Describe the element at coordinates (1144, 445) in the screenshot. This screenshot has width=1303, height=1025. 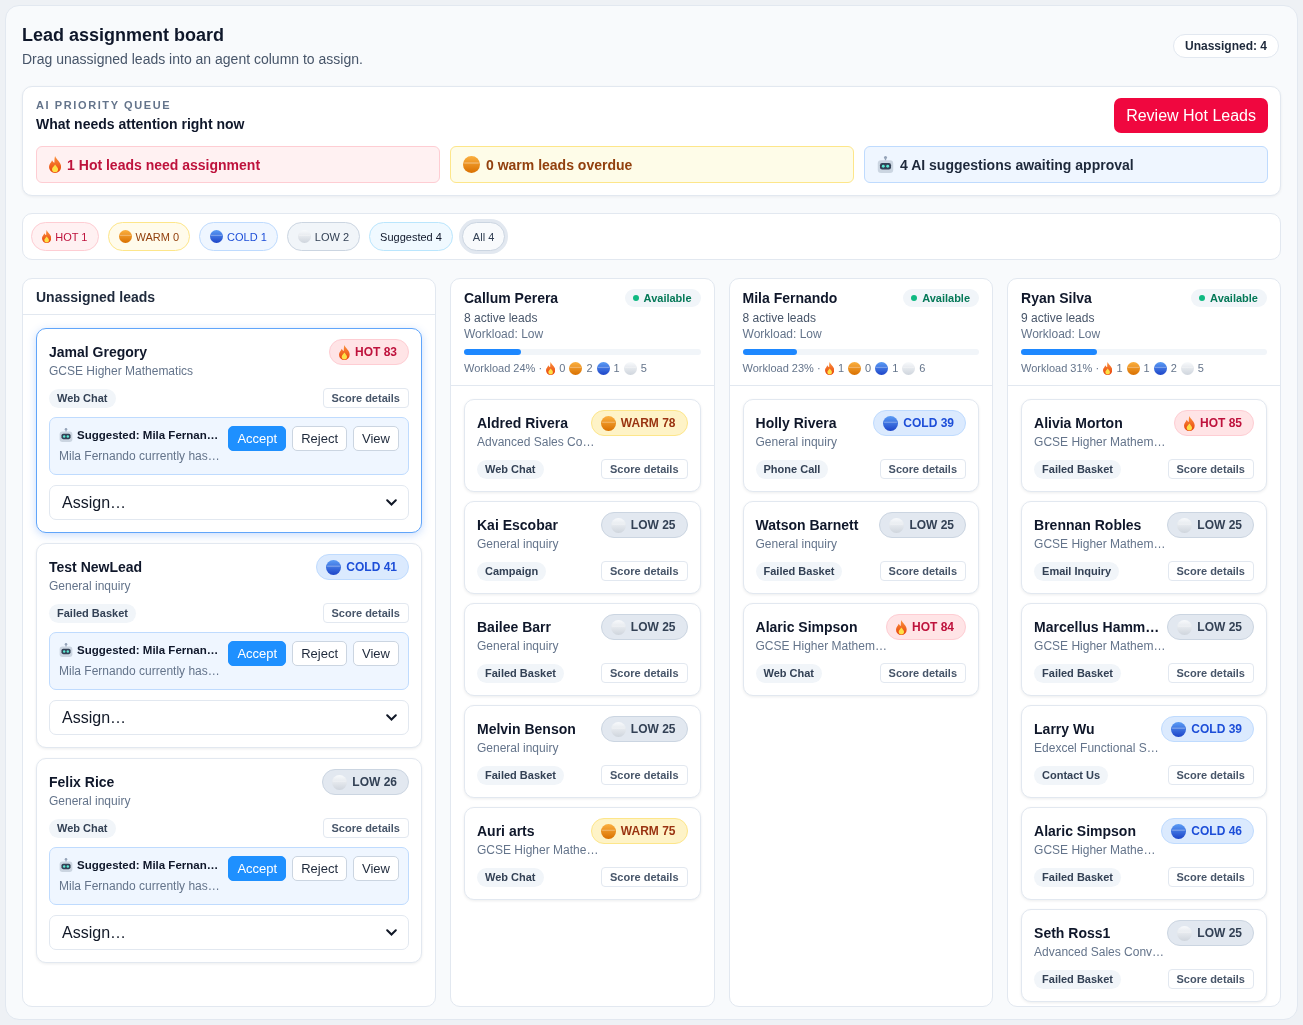
I see `lead-card: Alivia Morton HOT 85 GCSE Higher Mathem… Failed Basket Score details` at that location.